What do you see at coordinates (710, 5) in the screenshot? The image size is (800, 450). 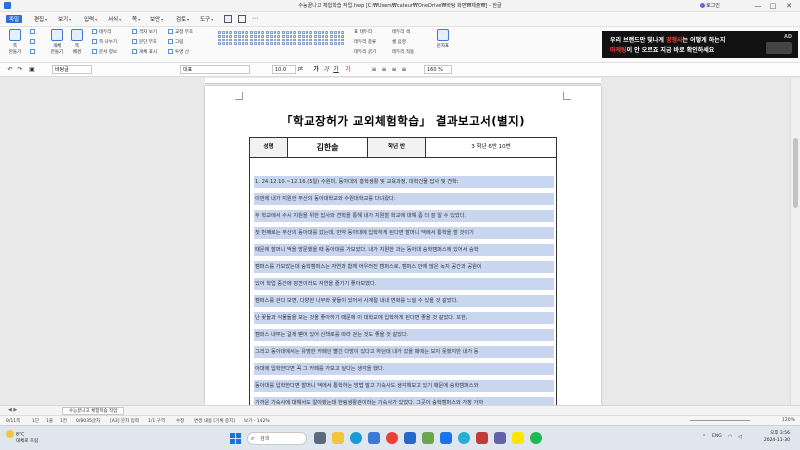 I see `login-button: 로그인` at bounding box center [710, 5].